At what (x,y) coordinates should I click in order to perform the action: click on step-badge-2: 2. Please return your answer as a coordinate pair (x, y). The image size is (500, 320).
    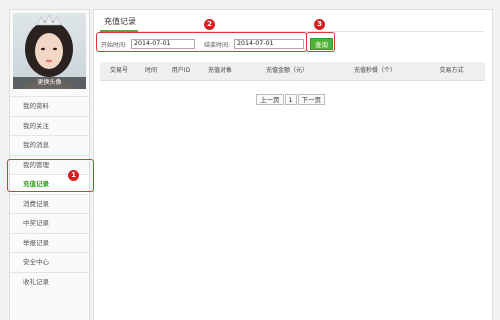
    Looking at the image, I should click on (209, 24).